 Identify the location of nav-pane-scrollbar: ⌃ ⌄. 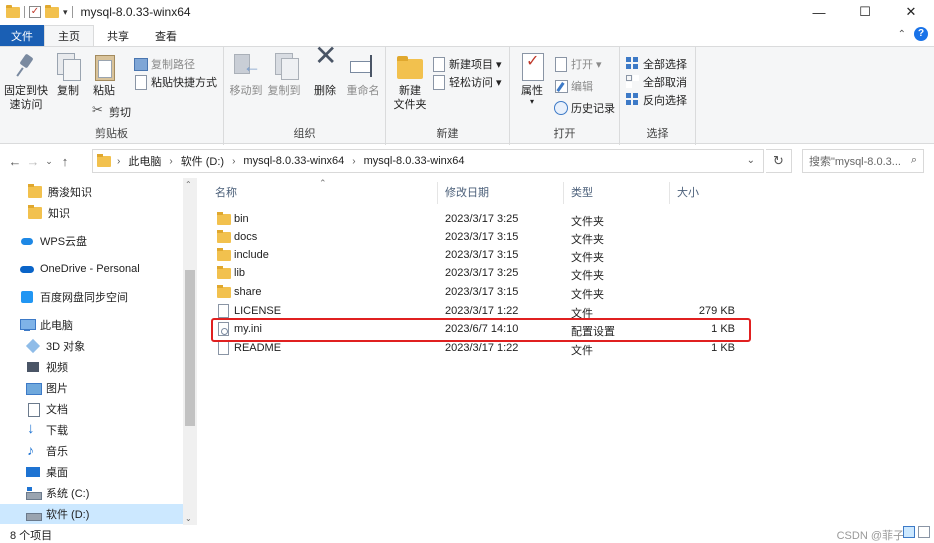
(190, 351).